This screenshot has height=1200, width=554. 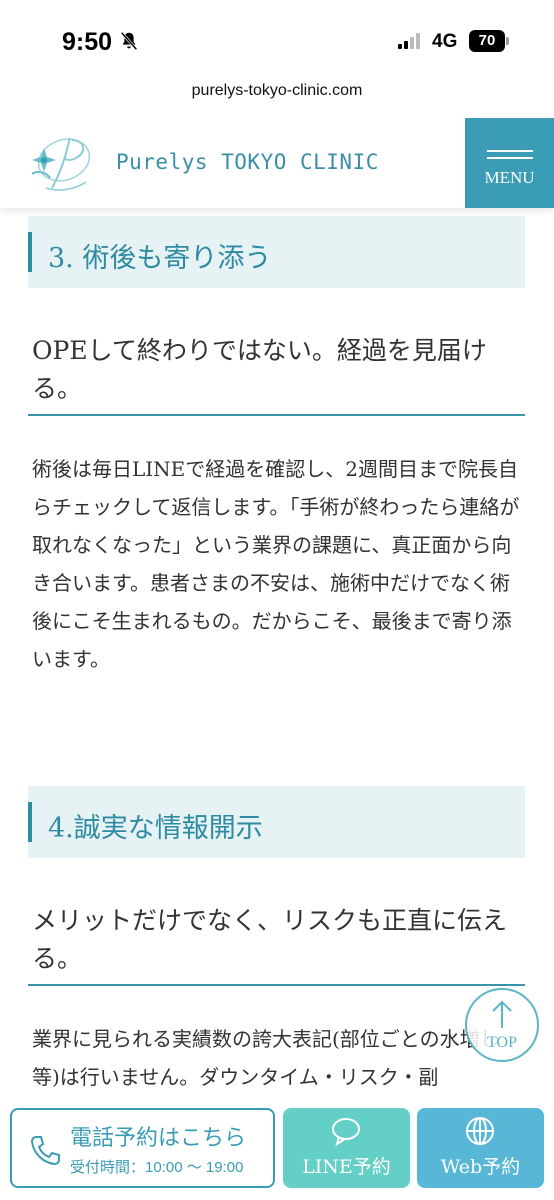 What do you see at coordinates (157, 1167) in the screenshot?
I see `phone-hours: 受付時間：10:00 〜 19:00` at bounding box center [157, 1167].